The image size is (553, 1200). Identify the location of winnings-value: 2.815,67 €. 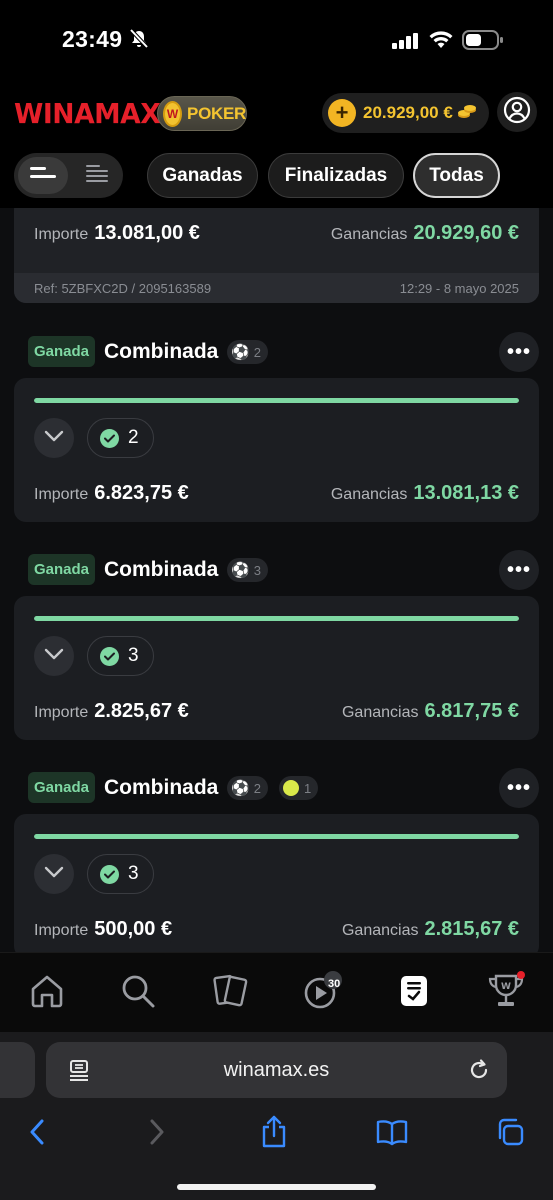
(471, 929).